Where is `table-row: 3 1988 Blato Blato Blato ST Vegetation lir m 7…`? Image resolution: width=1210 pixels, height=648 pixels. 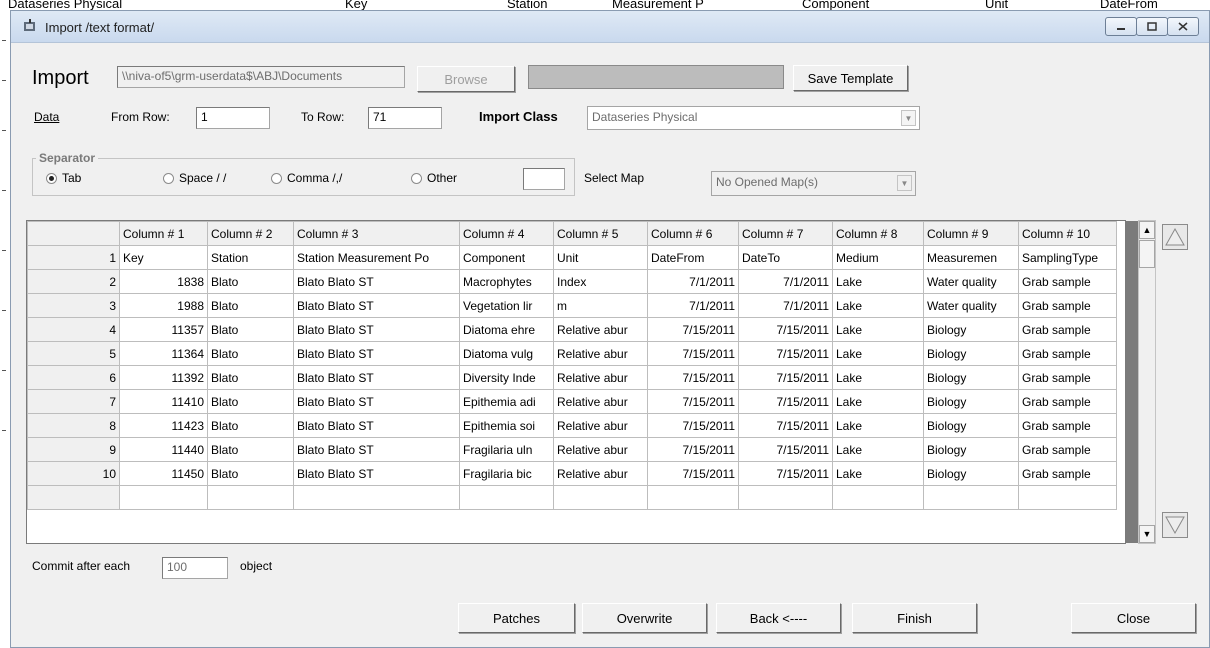 table-row: 3 1988 Blato Blato Blato ST Vegetation lir m 7… is located at coordinates (572, 305).